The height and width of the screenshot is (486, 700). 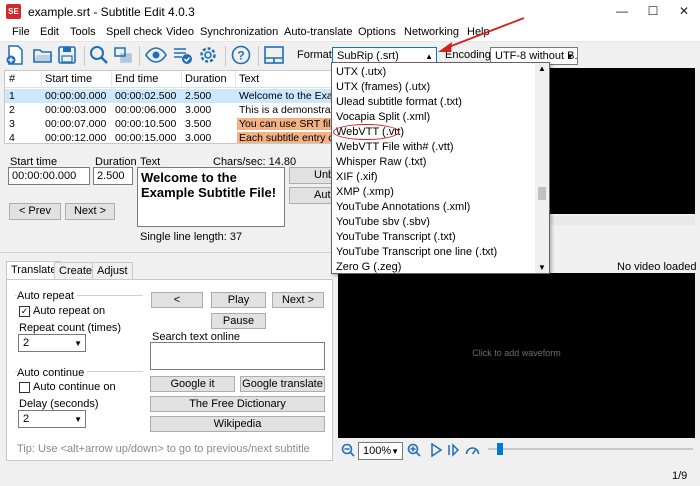 I want to click on menu-options: Options, so click(x=377, y=32).